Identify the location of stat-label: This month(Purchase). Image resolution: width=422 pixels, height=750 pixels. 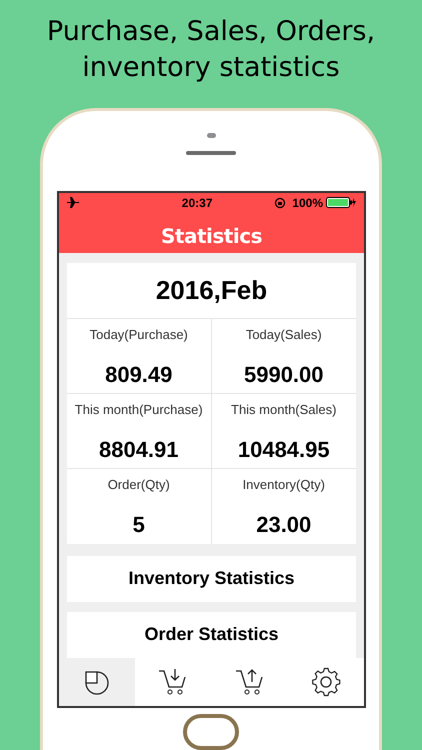
(138, 409).